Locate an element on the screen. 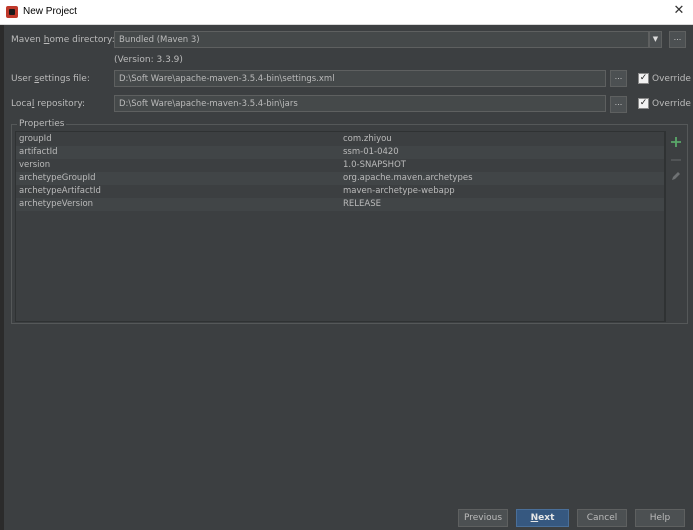  override-settings-label: Override is located at coordinates (671, 79).